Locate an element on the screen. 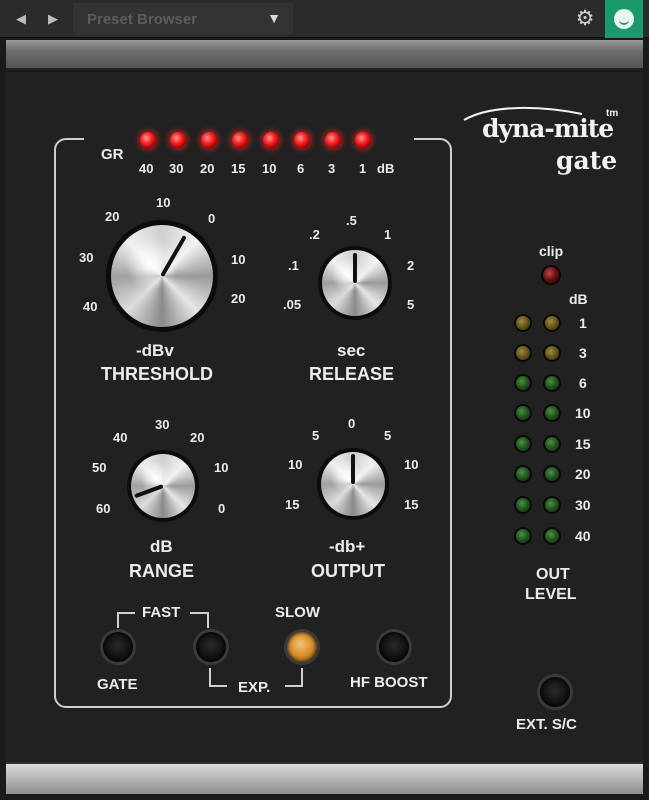 This screenshot has height=800, width=649. threshold-unit: -dBv is located at coordinates (155, 350).